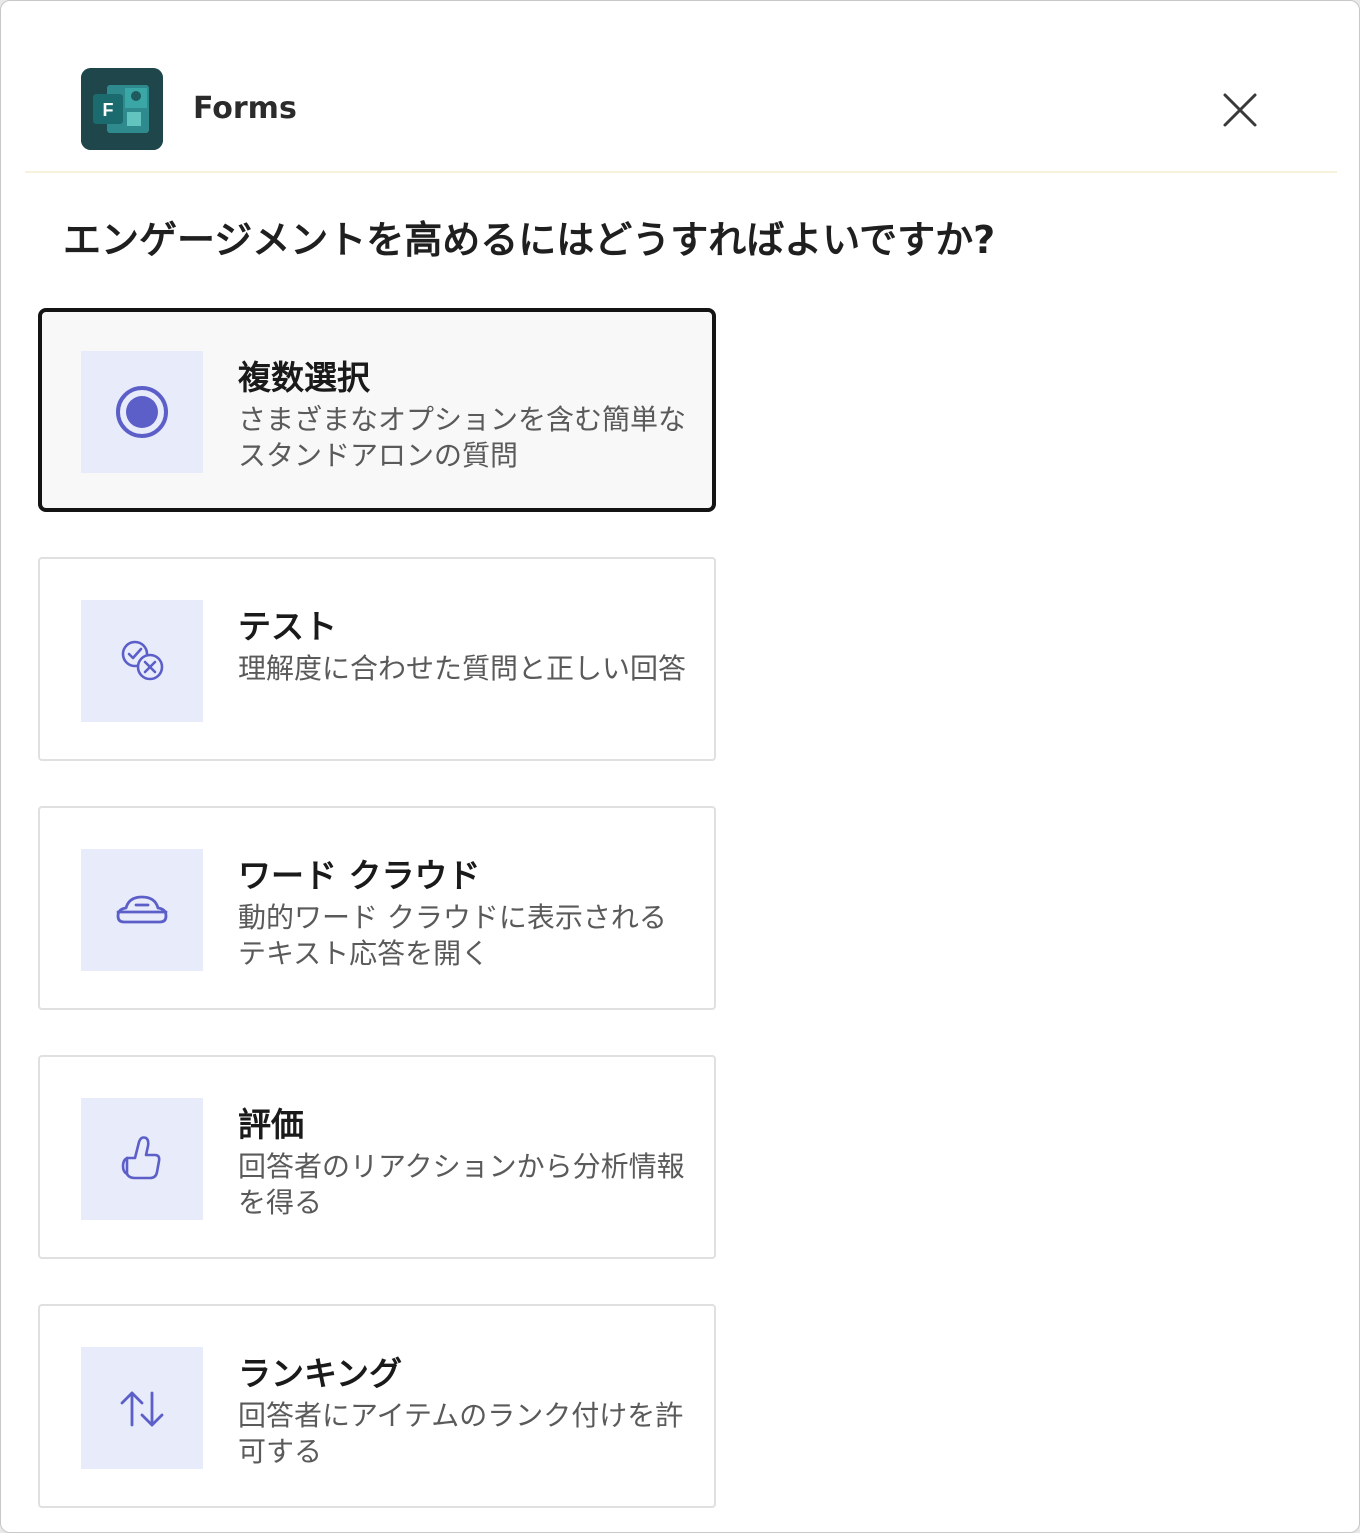 The width and height of the screenshot is (1360, 1533). I want to click on option-description: 動的ワード クラウドに表示されるテキスト応答を開く, so click(452, 935).